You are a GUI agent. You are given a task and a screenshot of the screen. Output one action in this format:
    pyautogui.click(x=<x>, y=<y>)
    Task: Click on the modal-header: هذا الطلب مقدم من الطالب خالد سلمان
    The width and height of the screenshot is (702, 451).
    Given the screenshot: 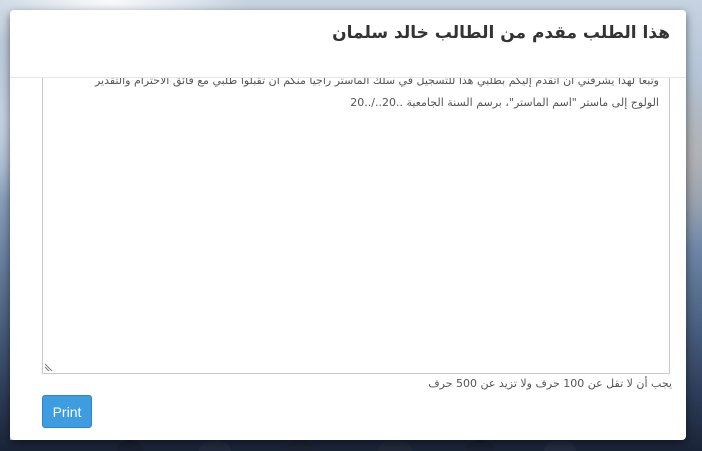 What is the action you would take?
    pyautogui.click(x=348, y=44)
    